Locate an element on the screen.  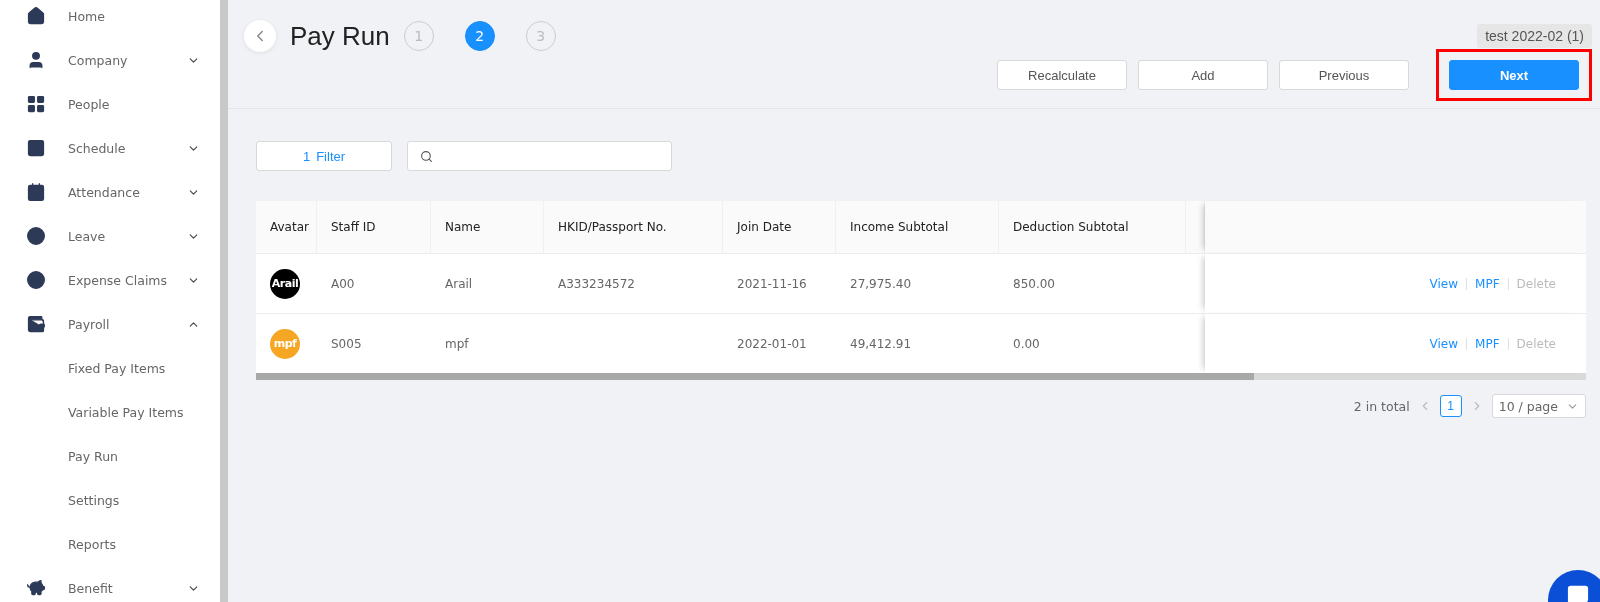
column-header: Join Date is located at coordinates (779, 227).